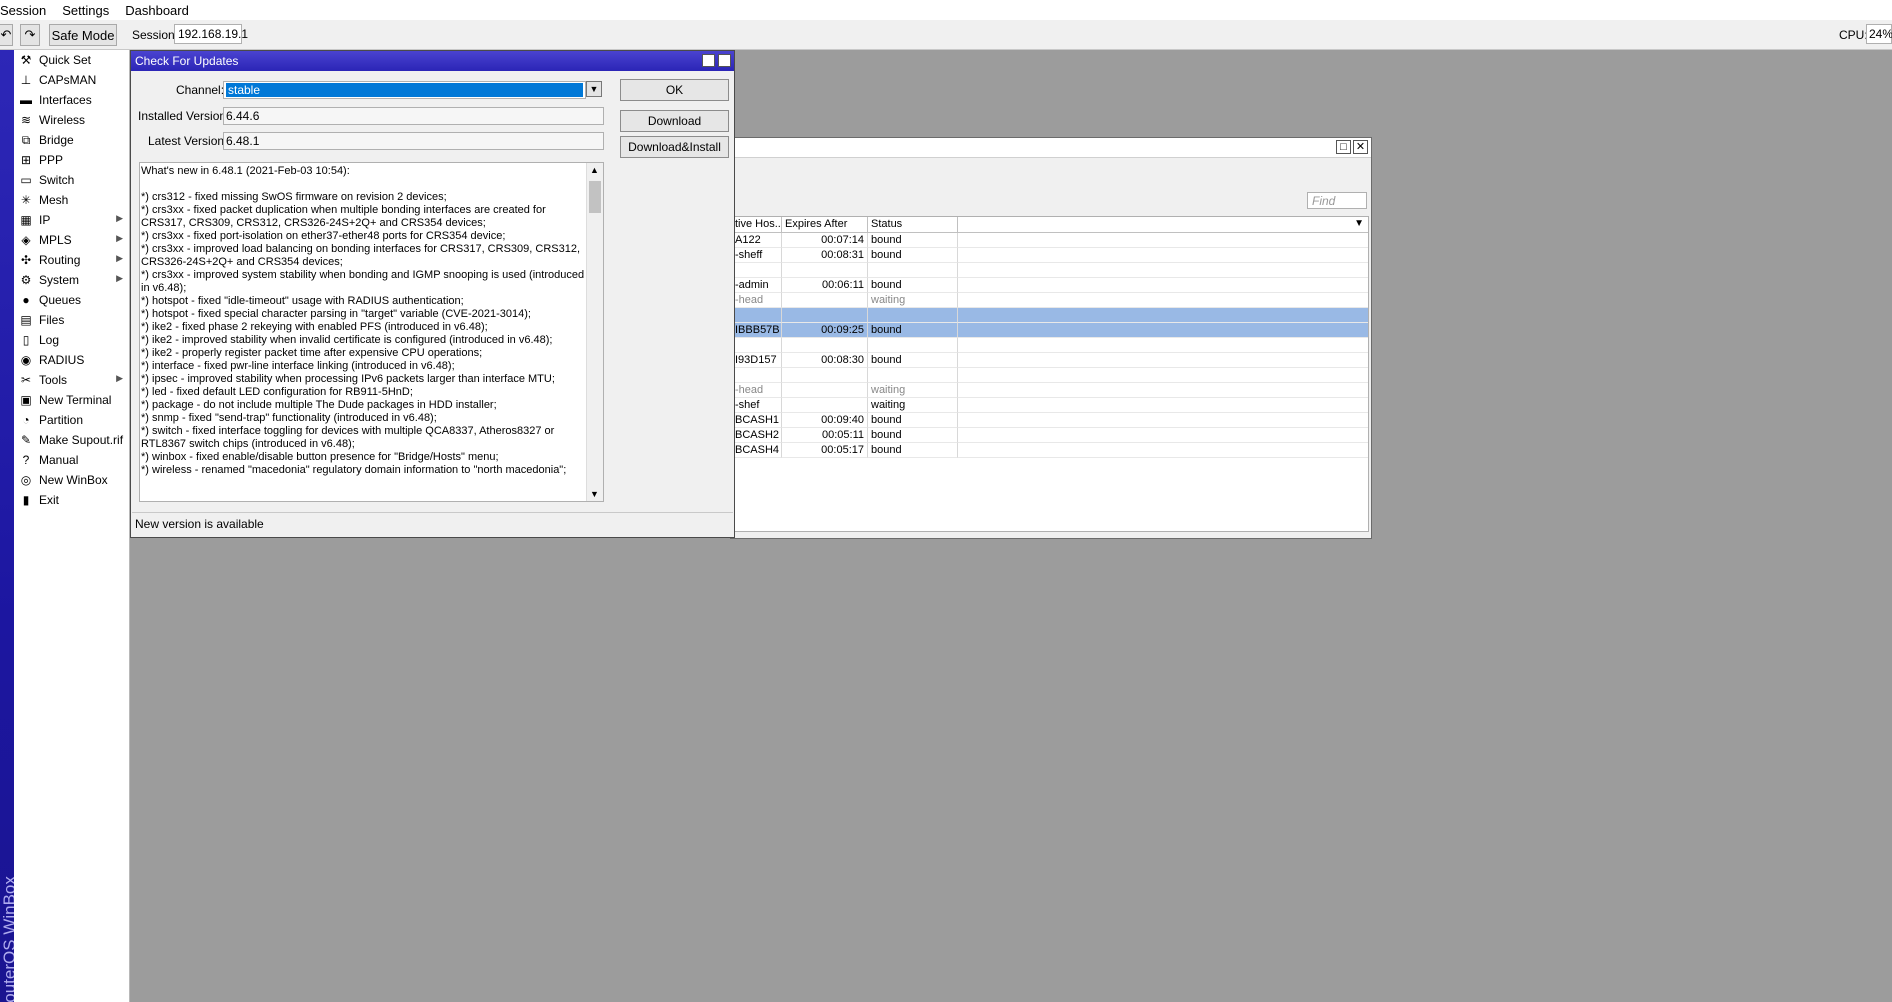 This screenshot has width=1892, height=1002. I want to click on cell-host: I93D157, so click(757, 360).